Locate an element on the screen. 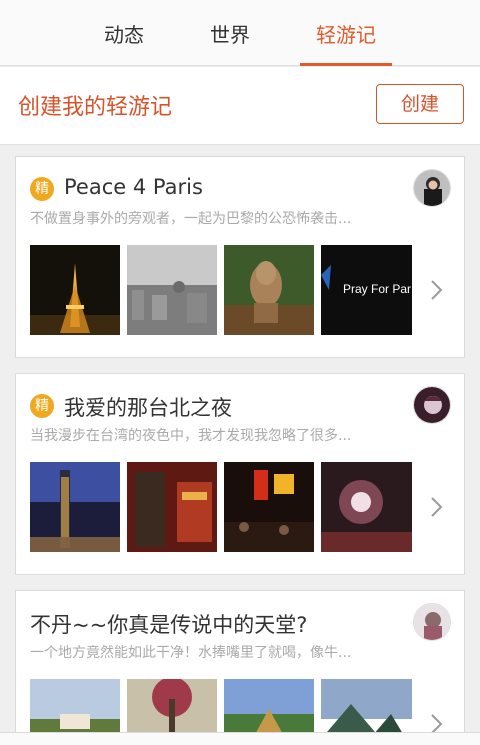 The image size is (480, 745). tab-dongtai: 动态 is located at coordinates (124, 33).